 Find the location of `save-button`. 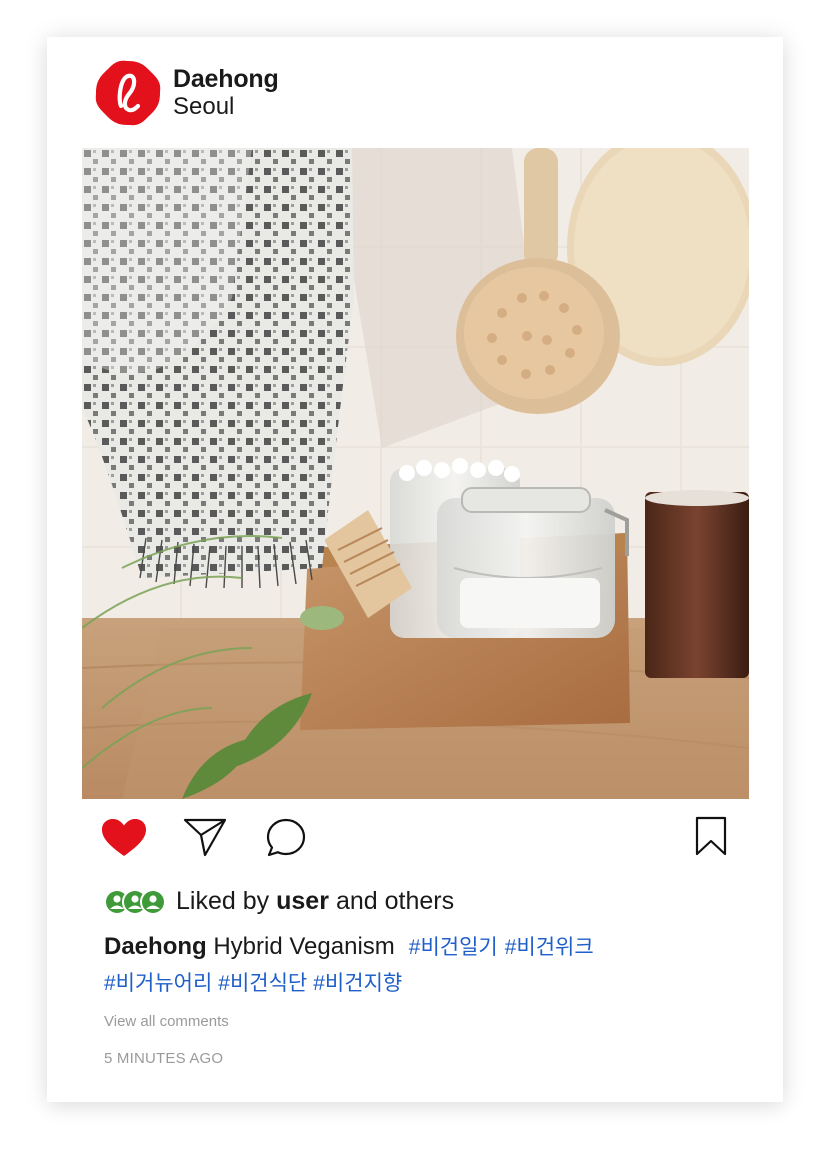

save-button is located at coordinates (711, 838).